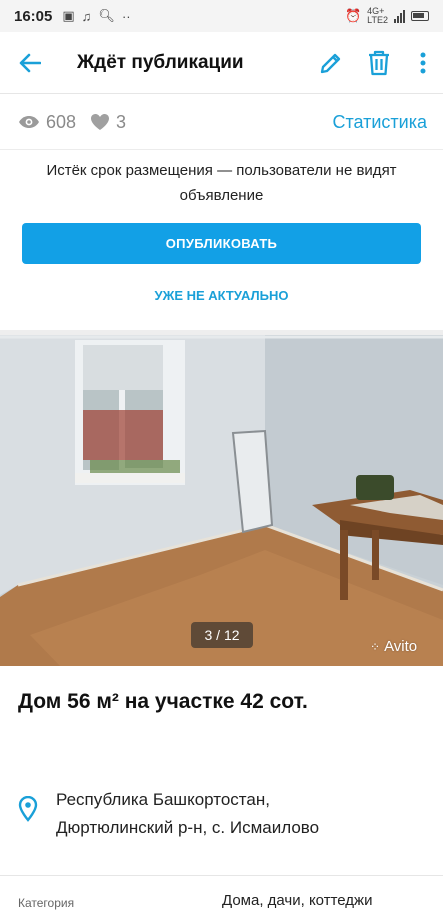 The height and width of the screenshot is (910, 443). Describe the element at coordinates (28, 808) in the screenshot. I see `location-pin-icon` at that location.